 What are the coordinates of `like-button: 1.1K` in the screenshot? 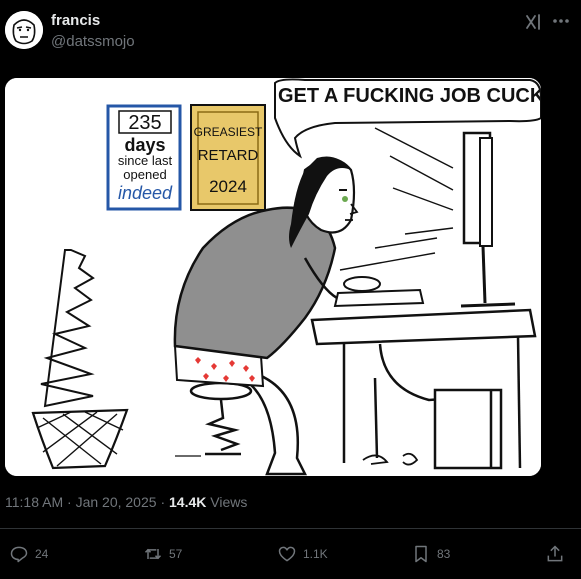 It's located at (302, 554).